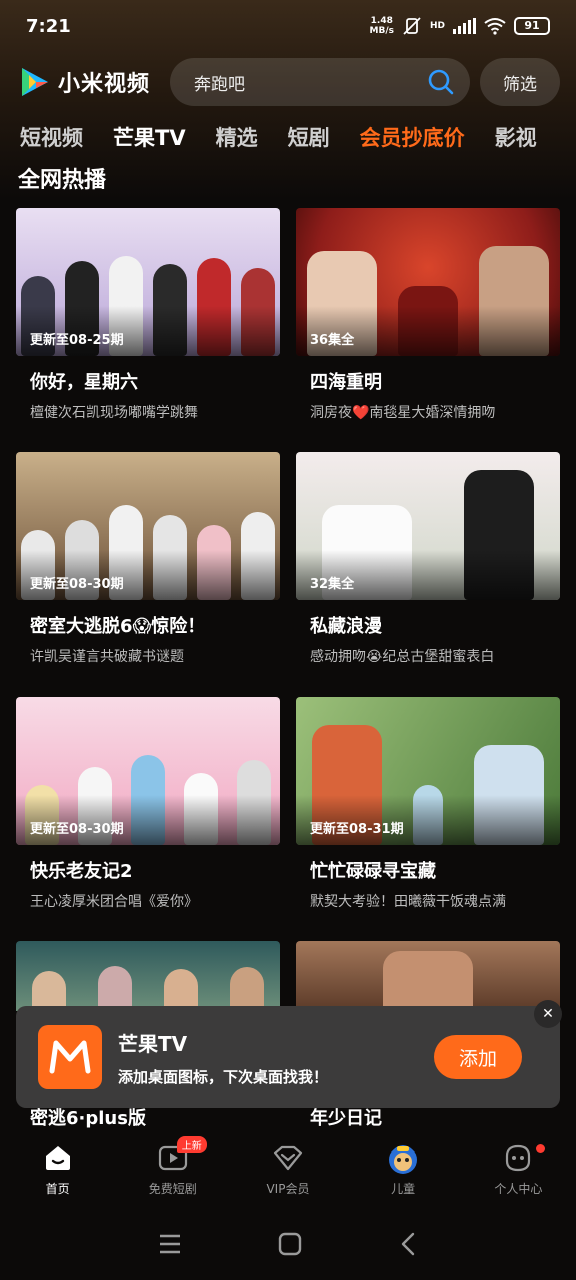 The image size is (576, 1280). What do you see at coordinates (548, 1014) in the screenshot?
I see `close-icon: ✕` at bounding box center [548, 1014].